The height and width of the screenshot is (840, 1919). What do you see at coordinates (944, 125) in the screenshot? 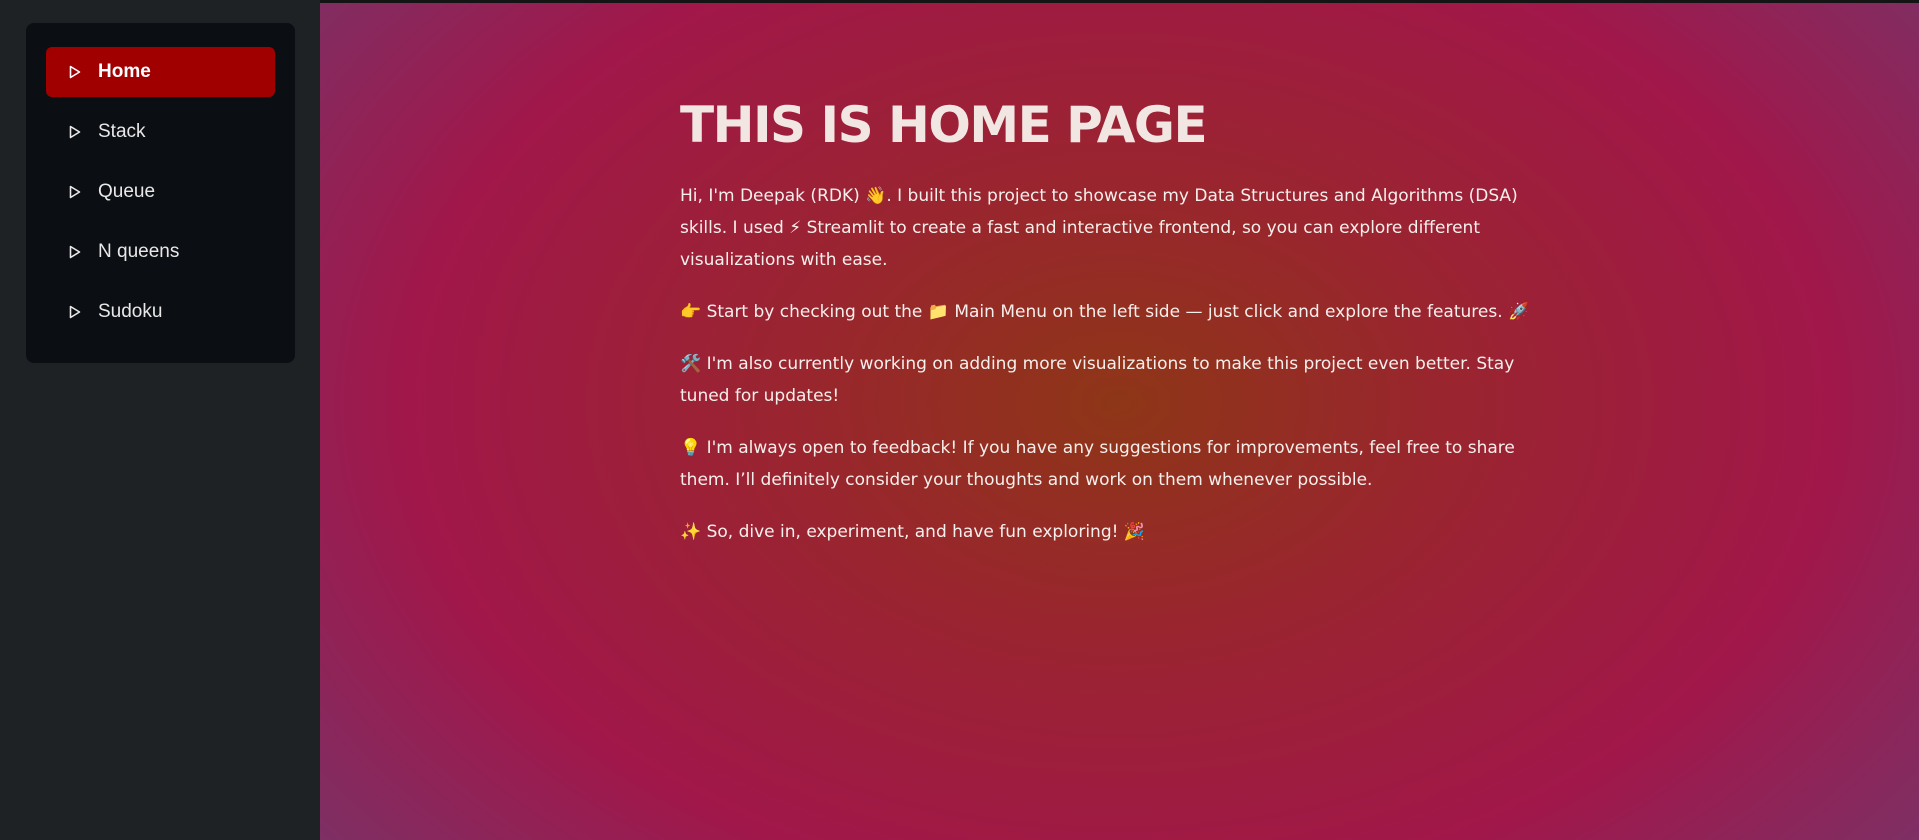
I see `page-title: THIS IS HOME PAGE` at bounding box center [944, 125].